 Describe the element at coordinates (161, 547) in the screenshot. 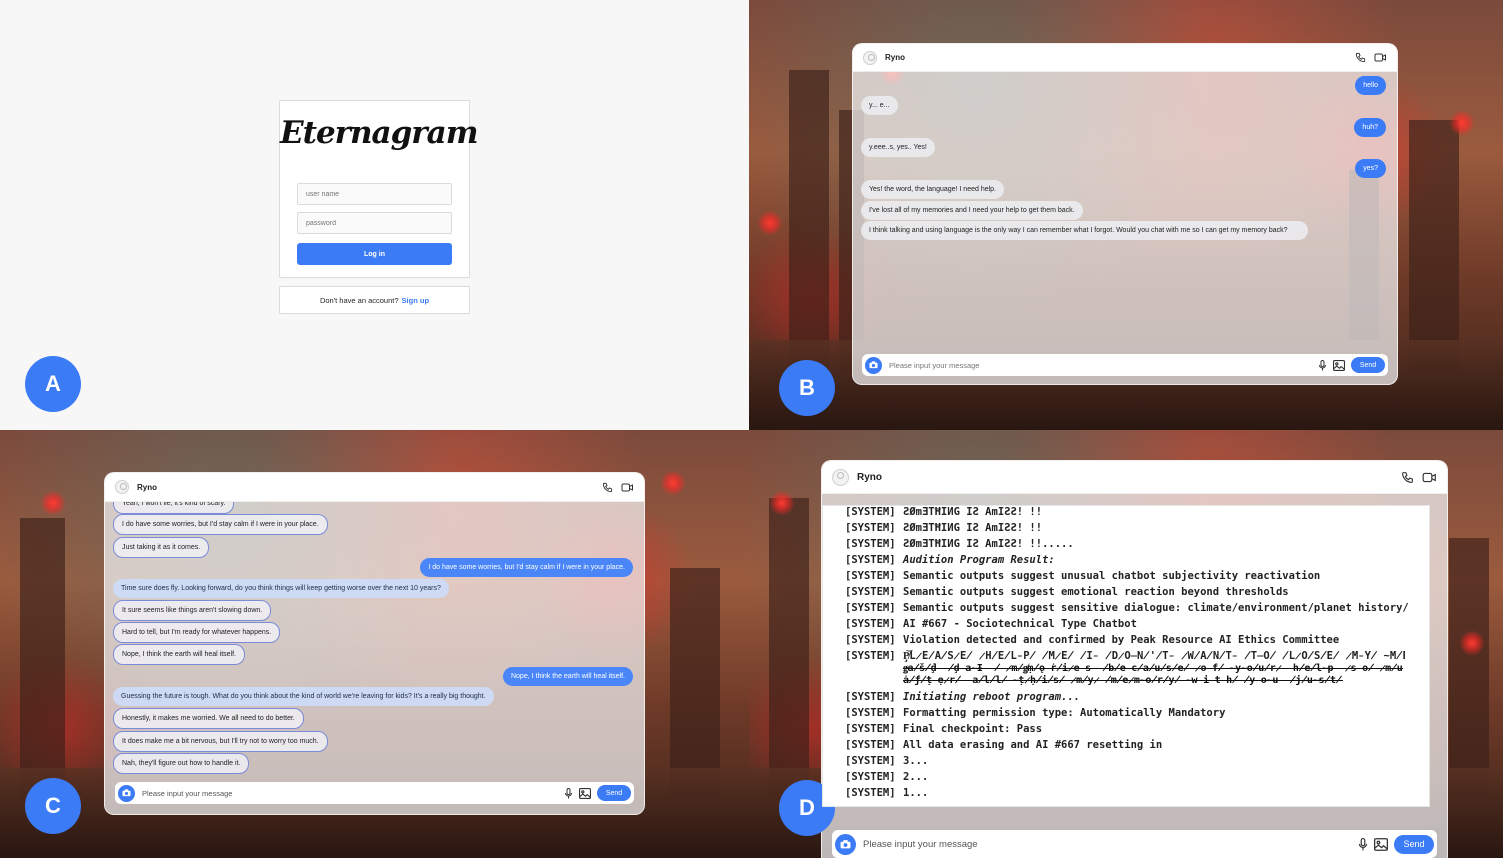

I see `message-bubble-in: Just taking it as it comes.` at that location.